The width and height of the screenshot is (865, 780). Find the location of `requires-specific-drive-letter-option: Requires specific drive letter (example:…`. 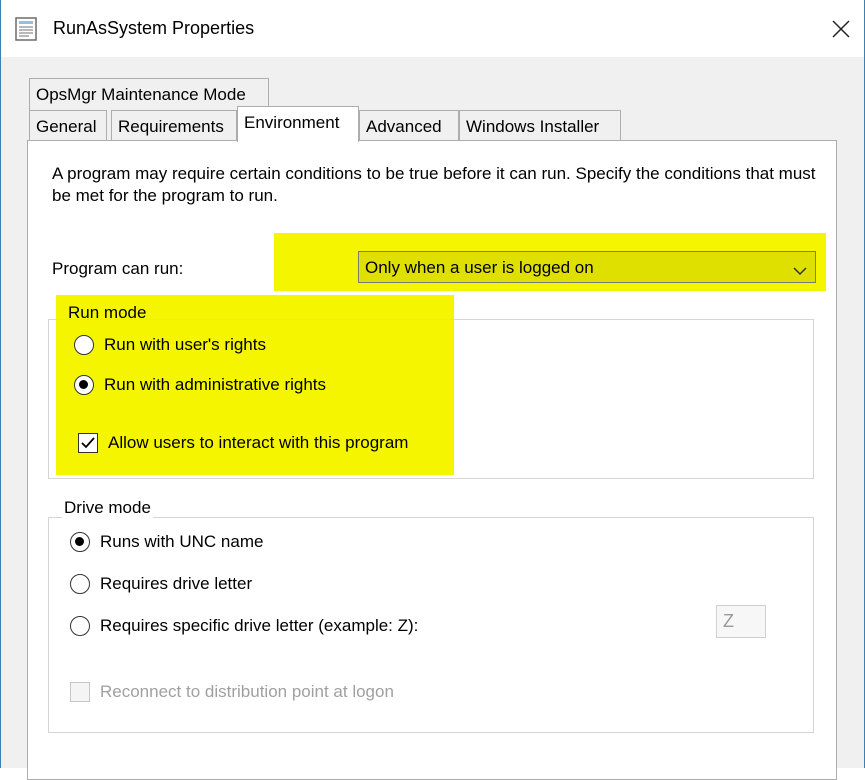

requires-specific-drive-letter-option: Requires specific drive letter (example:… is located at coordinates (244, 626).